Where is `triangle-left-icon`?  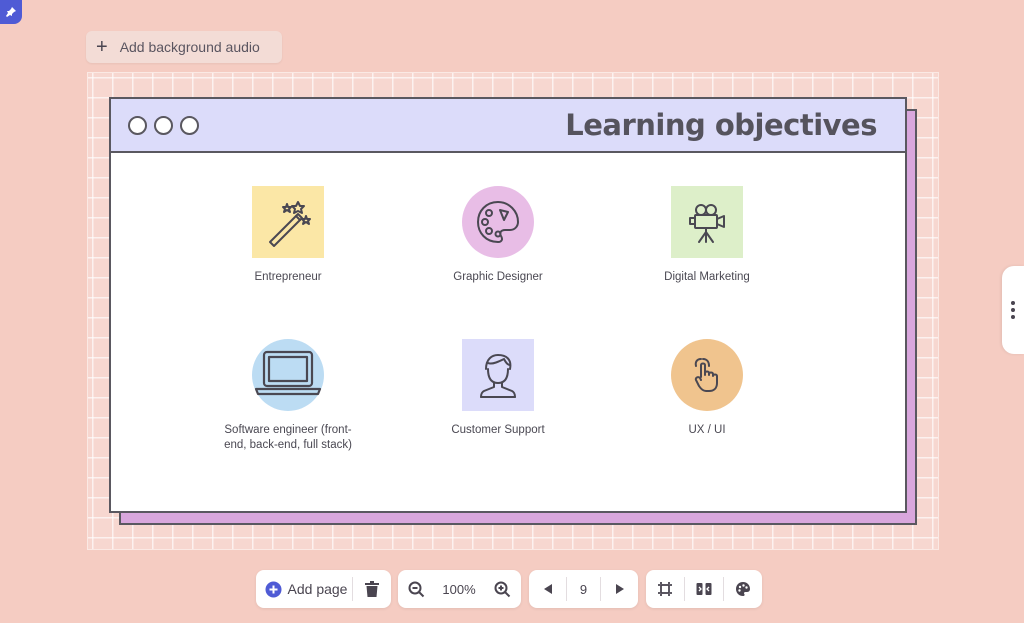
triangle-left-icon is located at coordinates (547, 589).